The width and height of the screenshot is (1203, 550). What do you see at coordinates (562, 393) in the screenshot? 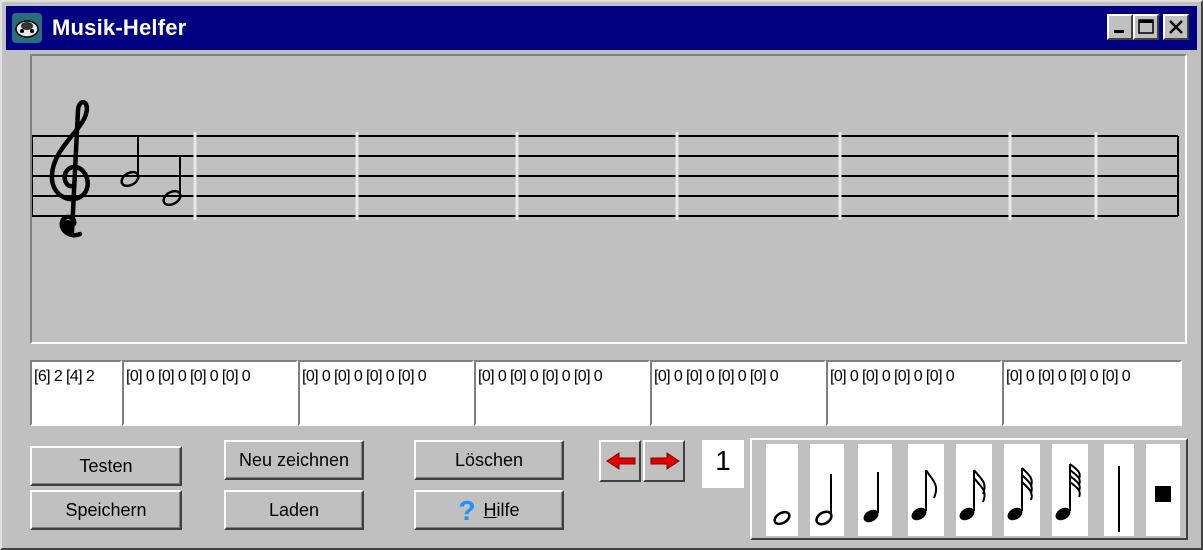
I see `measure-code-4: [0] 0 [0] 0 [0] 0 [0] 0` at bounding box center [562, 393].